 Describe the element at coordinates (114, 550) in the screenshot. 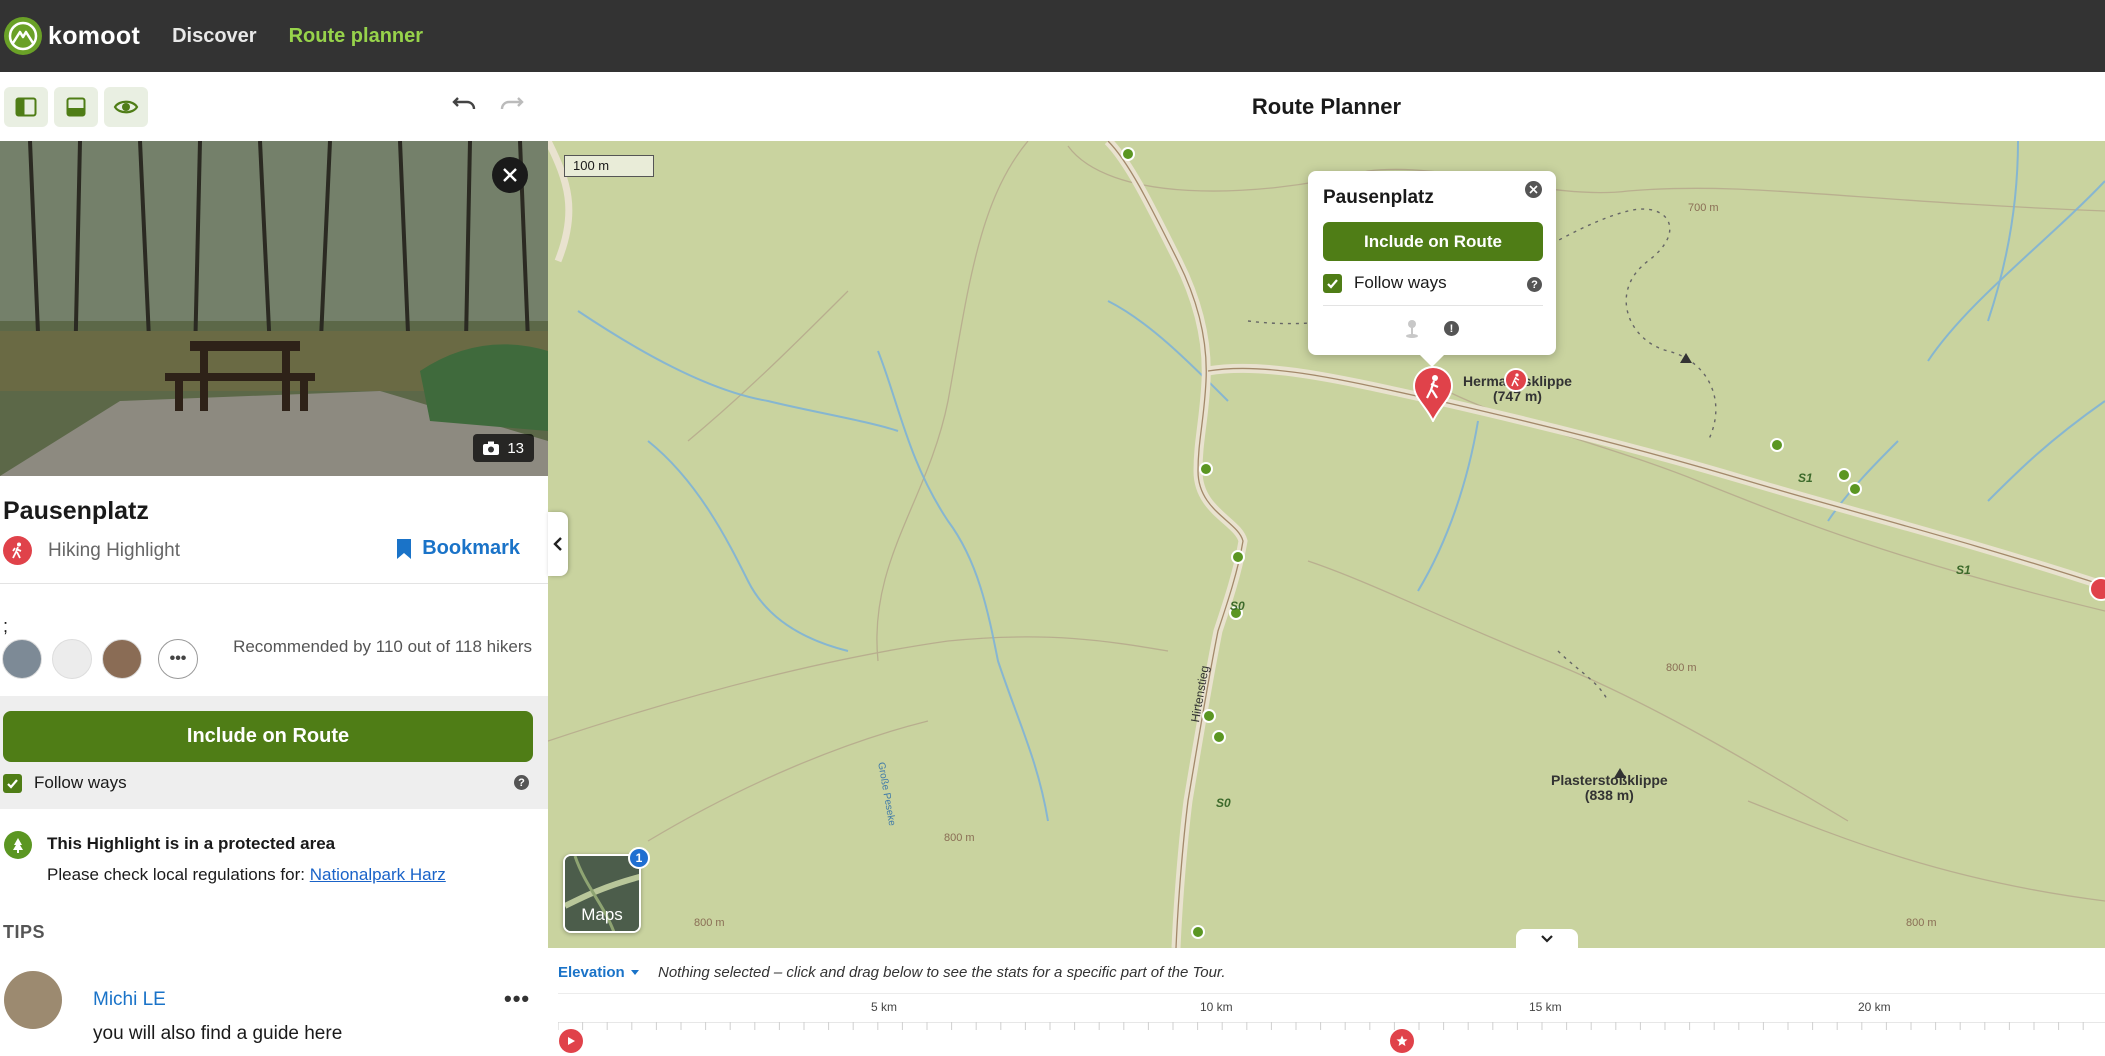

I see `highlight-type-label: Hiking Highlight` at that location.